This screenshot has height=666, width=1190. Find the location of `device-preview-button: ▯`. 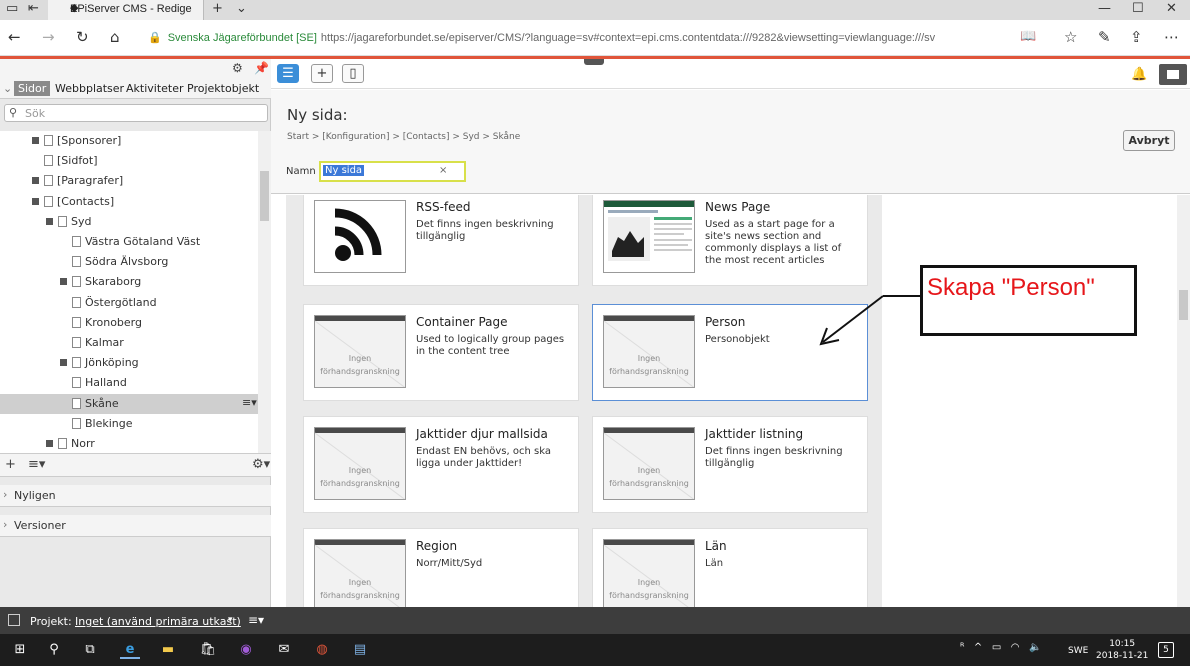

device-preview-button: ▯ is located at coordinates (353, 73).